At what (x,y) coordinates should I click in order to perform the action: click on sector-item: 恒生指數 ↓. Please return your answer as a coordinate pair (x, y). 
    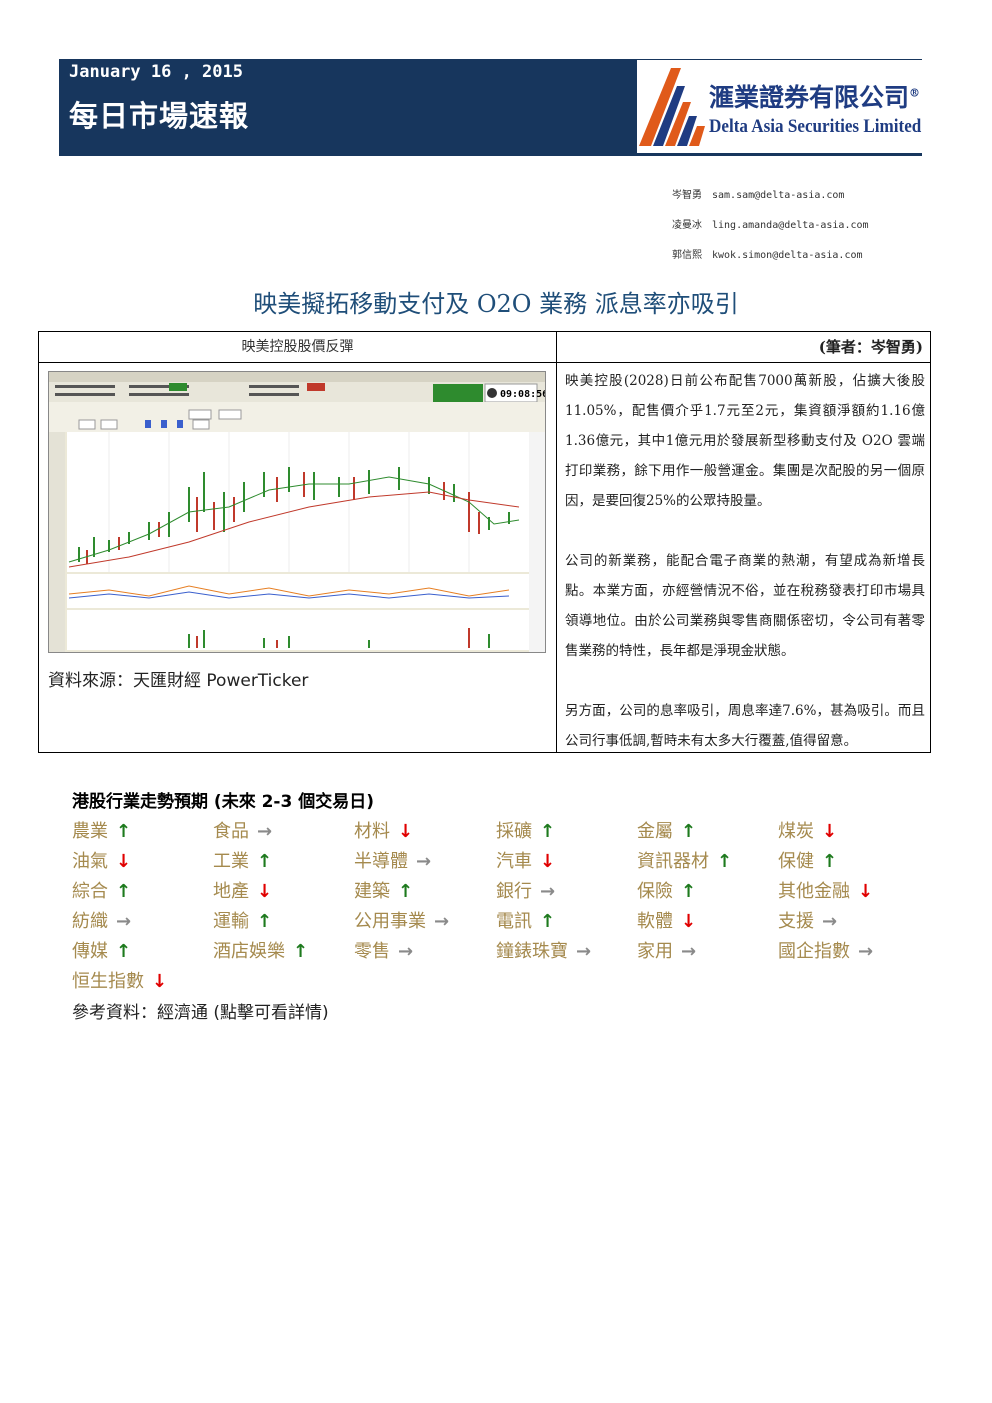
    Looking at the image, I should click on (119, 980).